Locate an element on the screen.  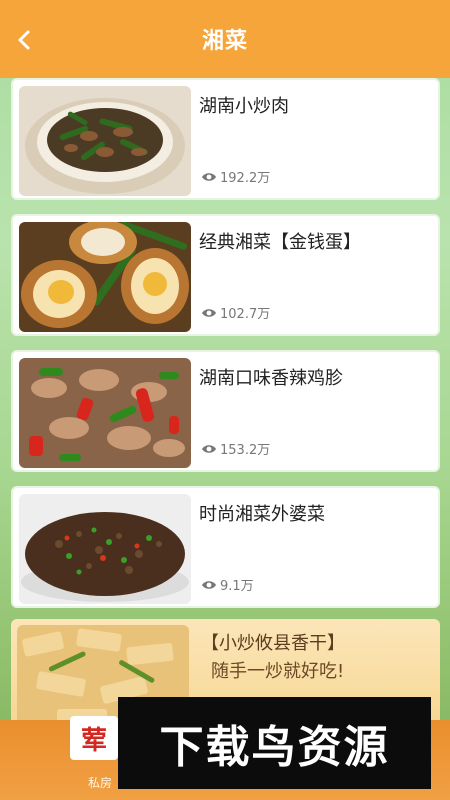
view-count: 192.2万 is located at coordinates (235, 176).